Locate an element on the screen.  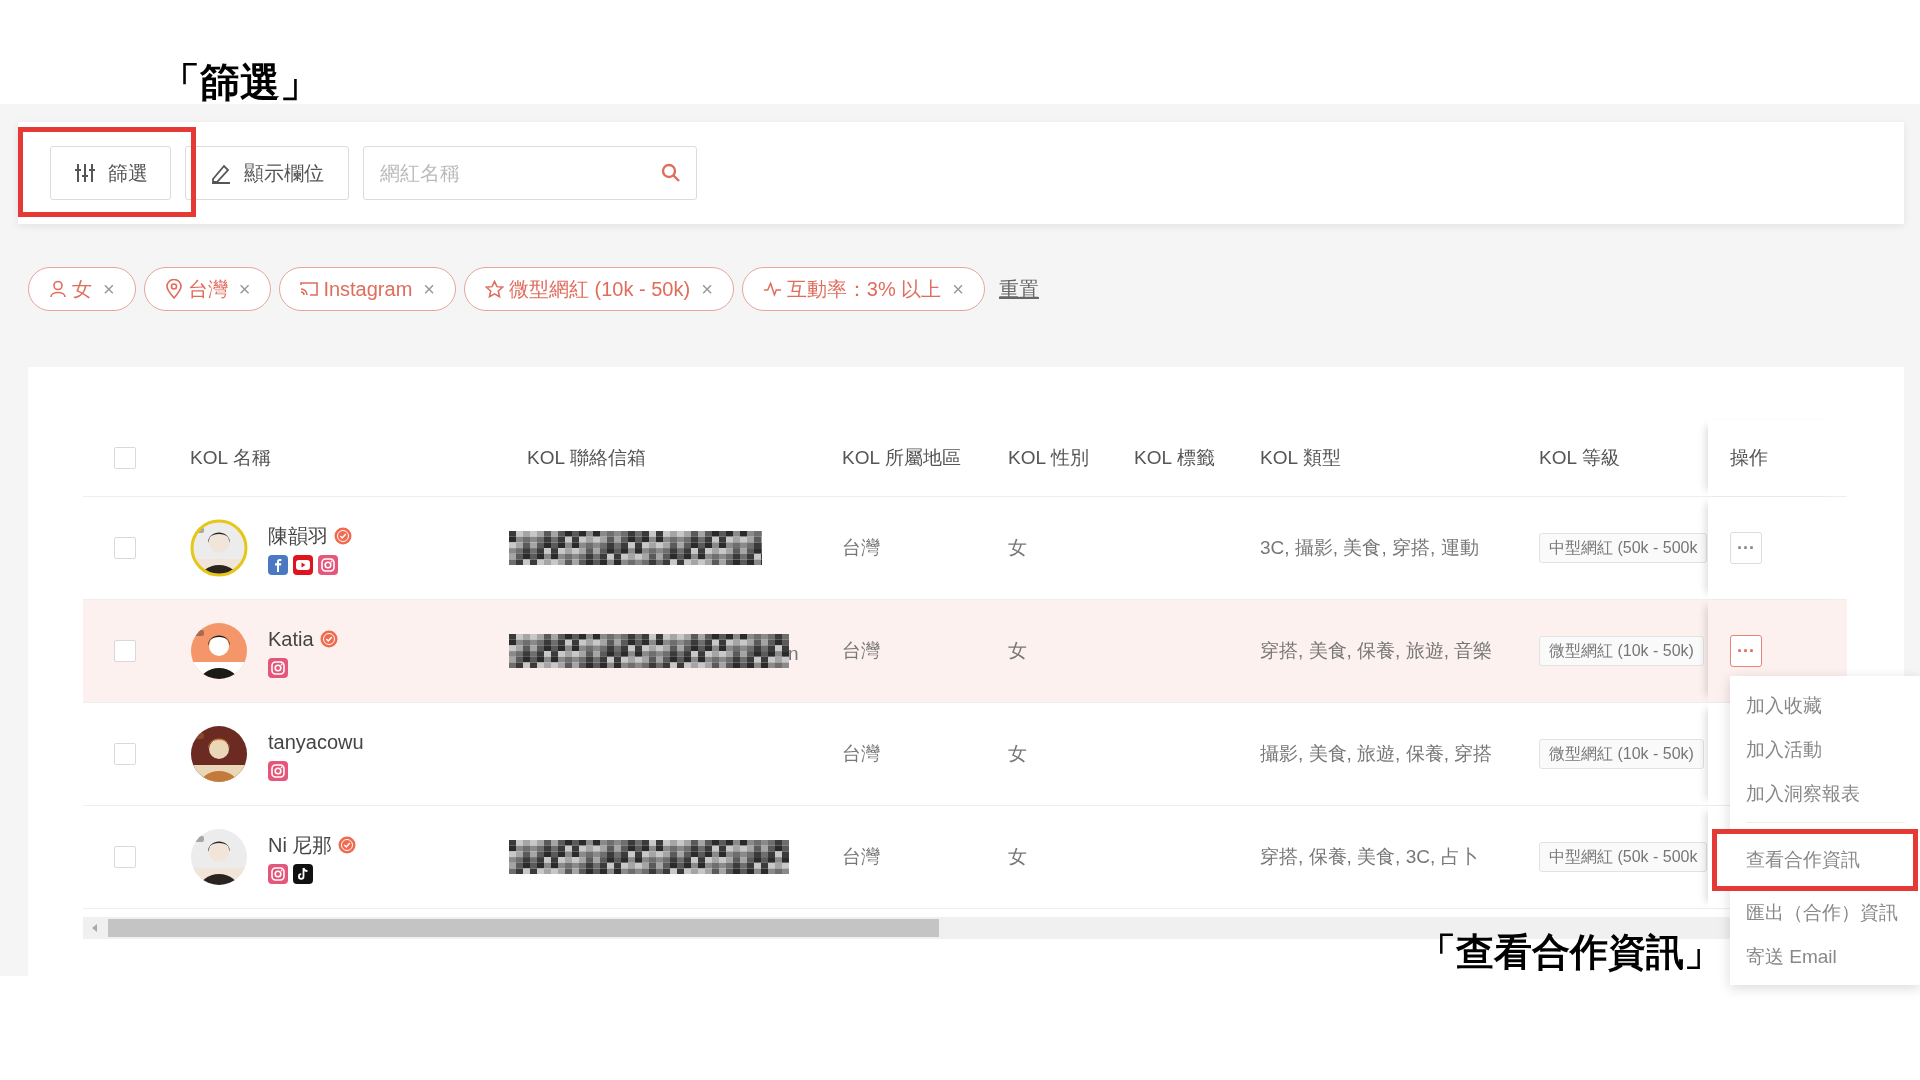
callout-text: 「篩選」 is located at coordinates (240, 82).